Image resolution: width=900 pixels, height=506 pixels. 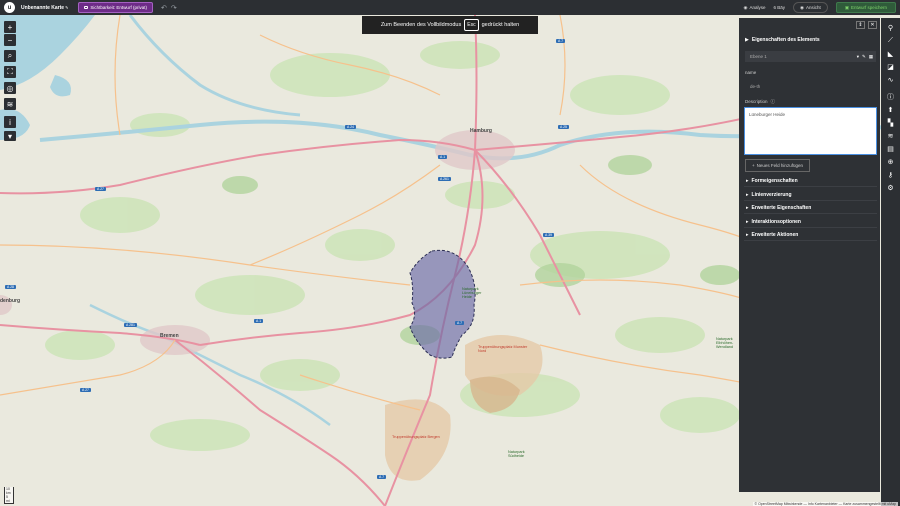 I want to click on name-input: de-th, so click(x=810, y=86).